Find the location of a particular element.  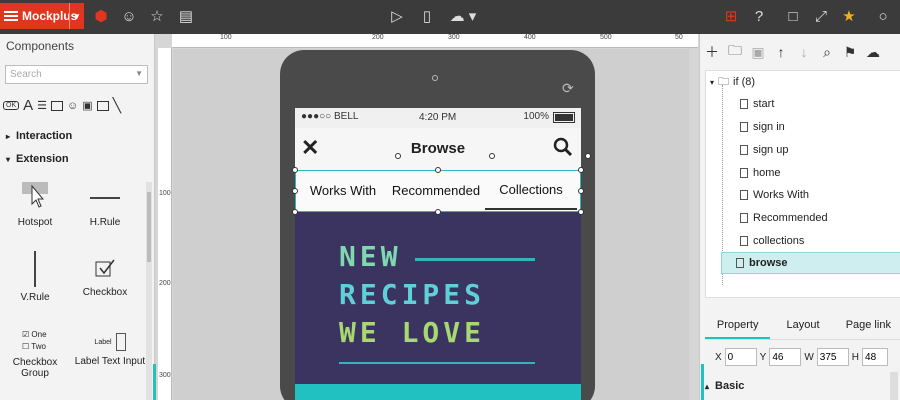

component-checkbox-group: ☑ One ☐ Two Checkbox Group is located at coordinates (35, 354).